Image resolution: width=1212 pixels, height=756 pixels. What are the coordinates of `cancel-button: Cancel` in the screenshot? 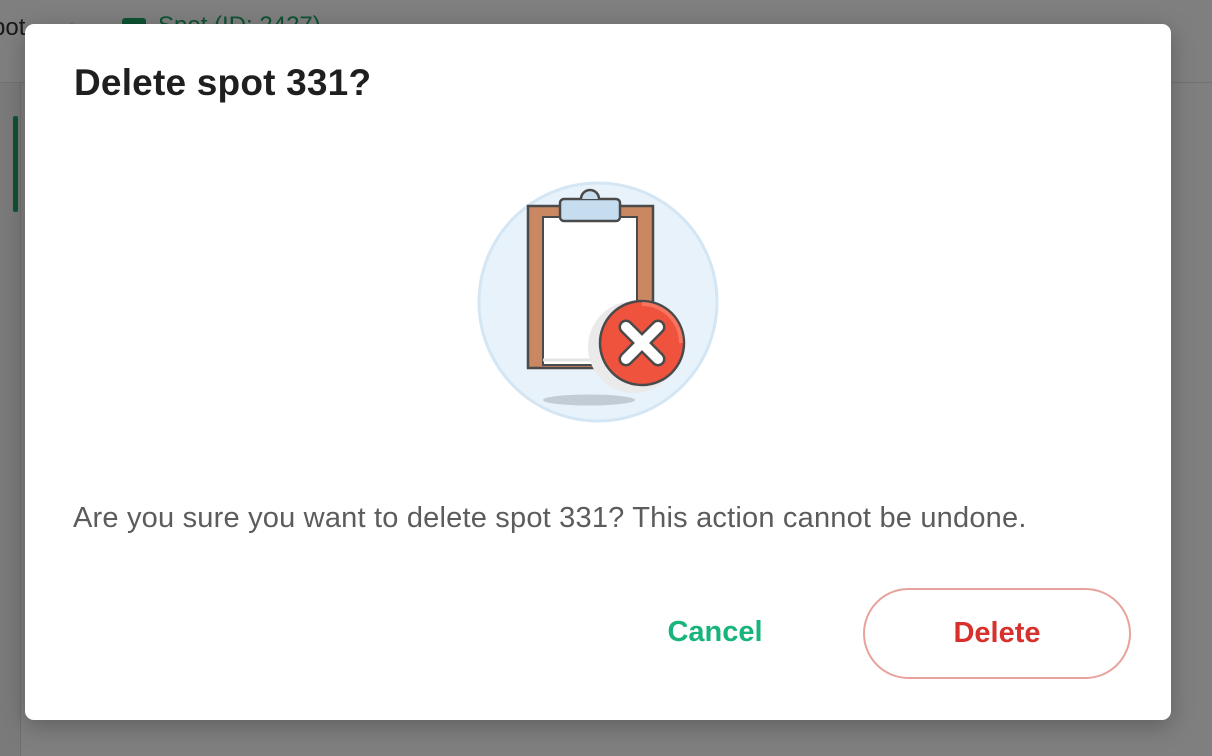 It's located at (715, 632).